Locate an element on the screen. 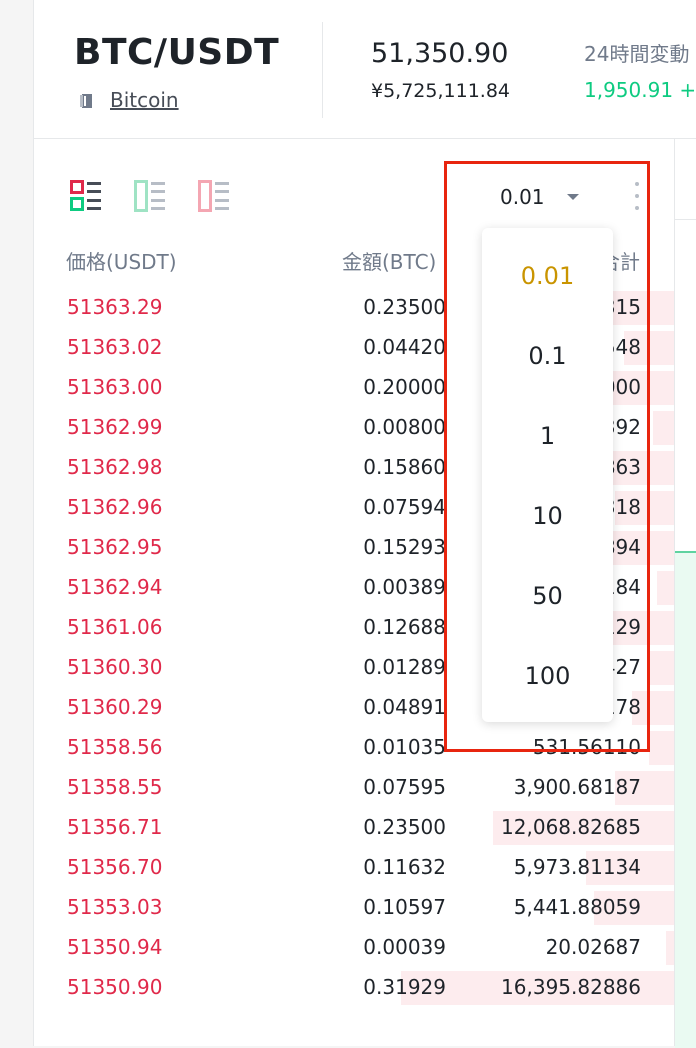 Image resolution: width=696 pixels, height=1048 pixels. depth-chart-bid-area is located at coordinates (685, 799).